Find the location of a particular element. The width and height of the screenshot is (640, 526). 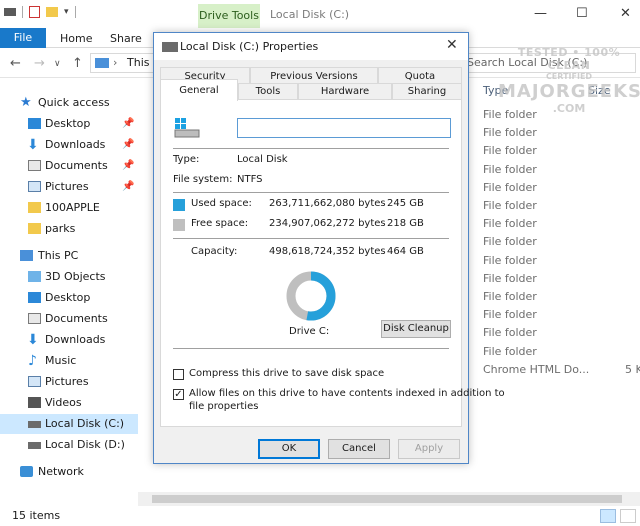

ok-button: OK is located at coordinates (289, 449).